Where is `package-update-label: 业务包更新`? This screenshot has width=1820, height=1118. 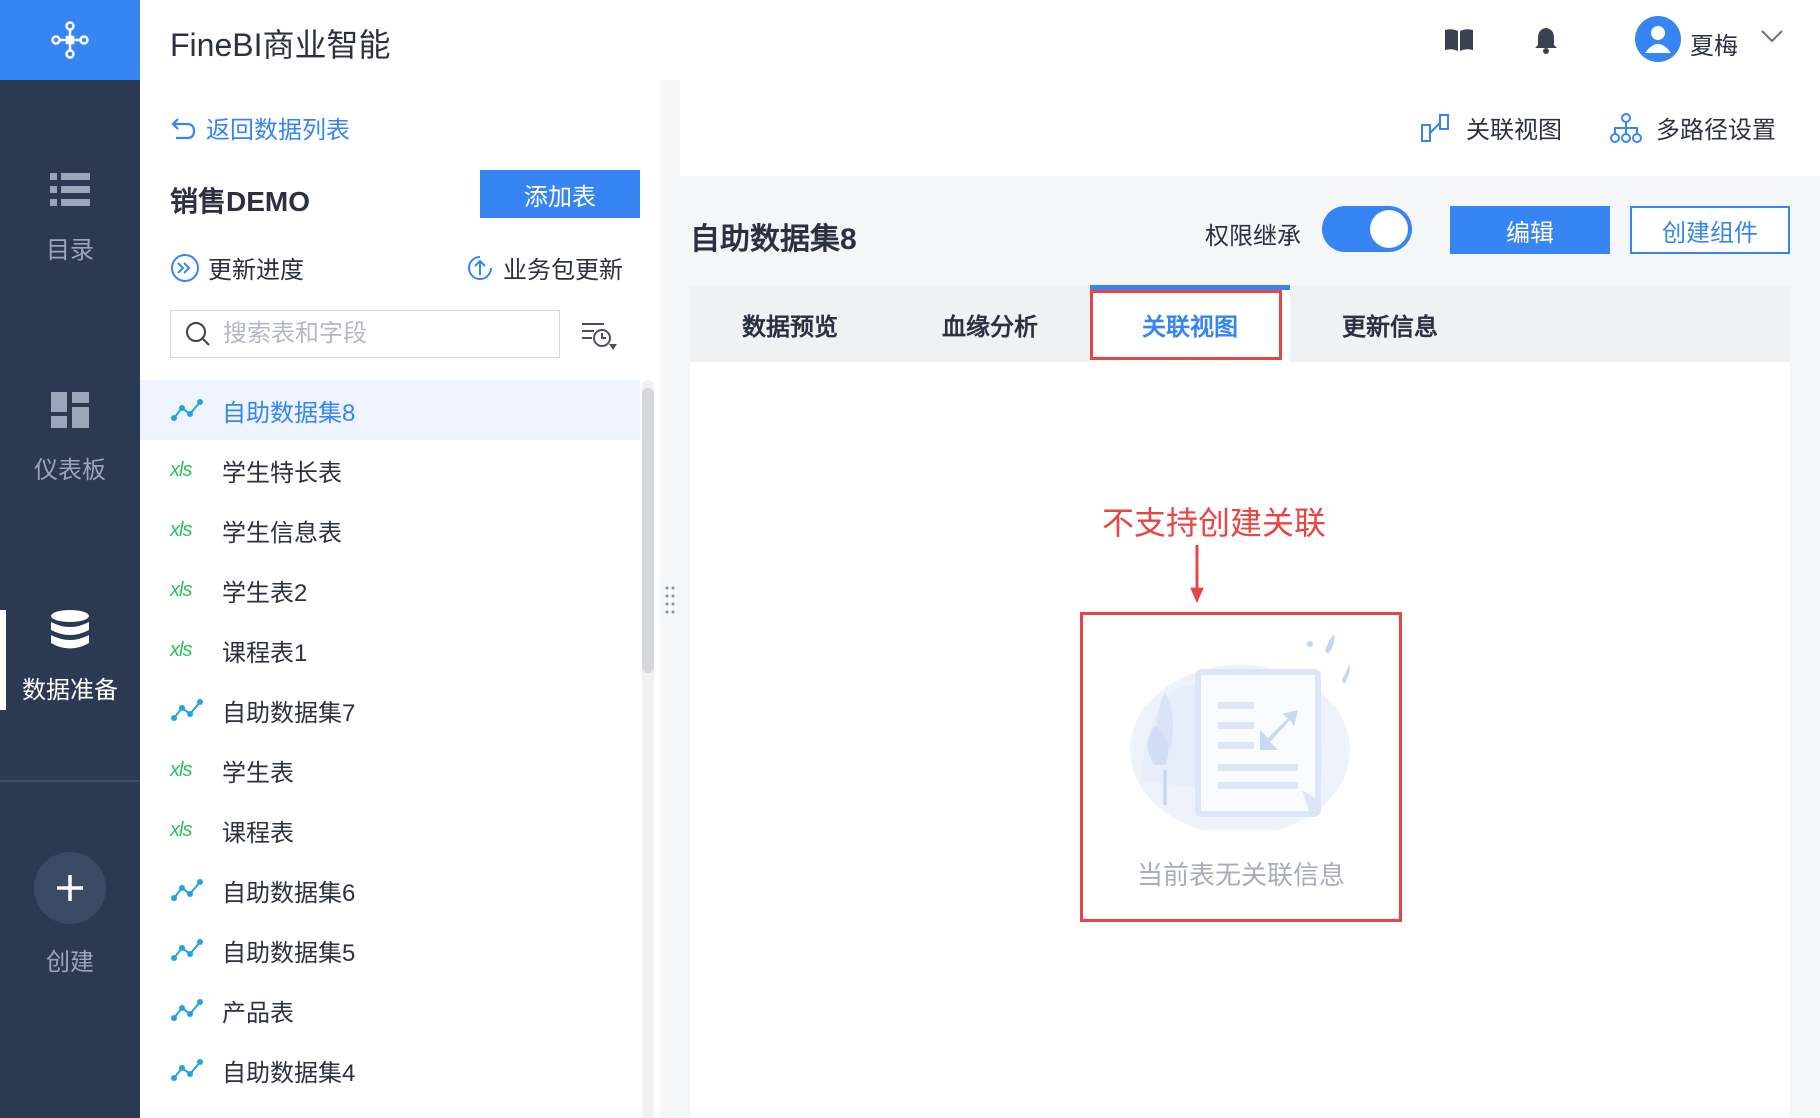
package-update-label: 业务包更新 is located at coordinates (563, 270).